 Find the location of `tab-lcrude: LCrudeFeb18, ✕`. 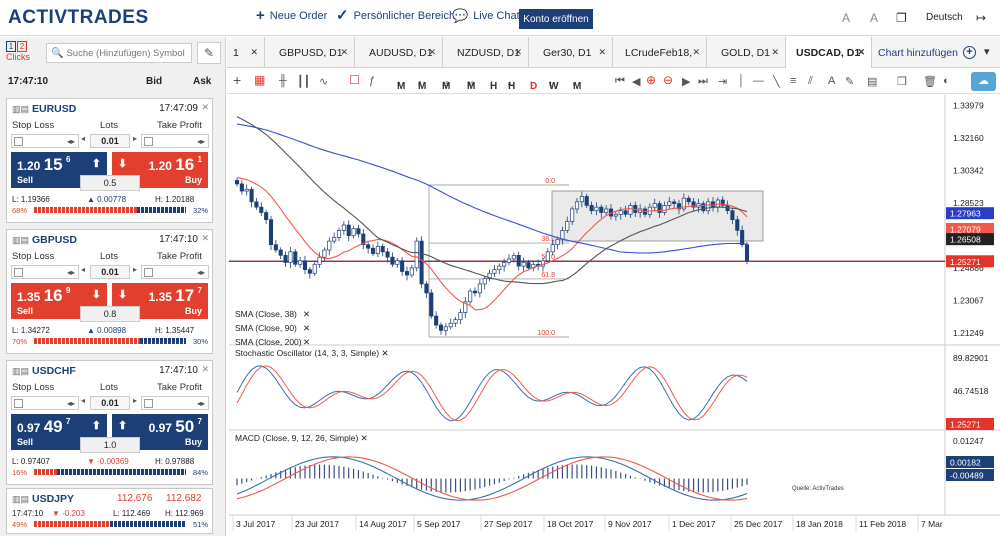

tab-lcrude: LCrudeFeb18, ✕ is located at coordinates (660, 52).